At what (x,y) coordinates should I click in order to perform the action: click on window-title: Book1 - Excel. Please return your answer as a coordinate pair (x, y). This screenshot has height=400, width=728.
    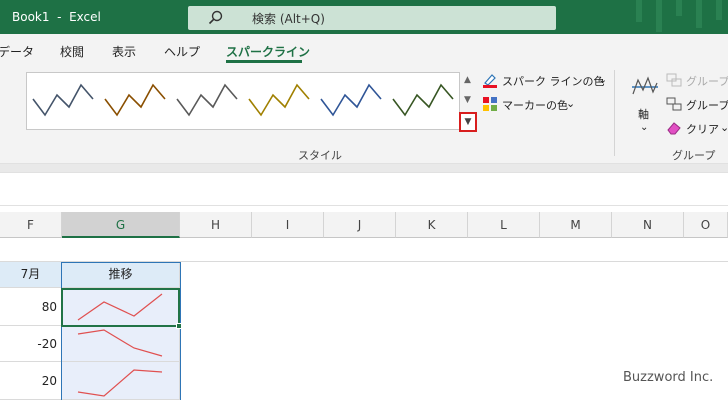
    Looking at the image, I should click on (56, 17).